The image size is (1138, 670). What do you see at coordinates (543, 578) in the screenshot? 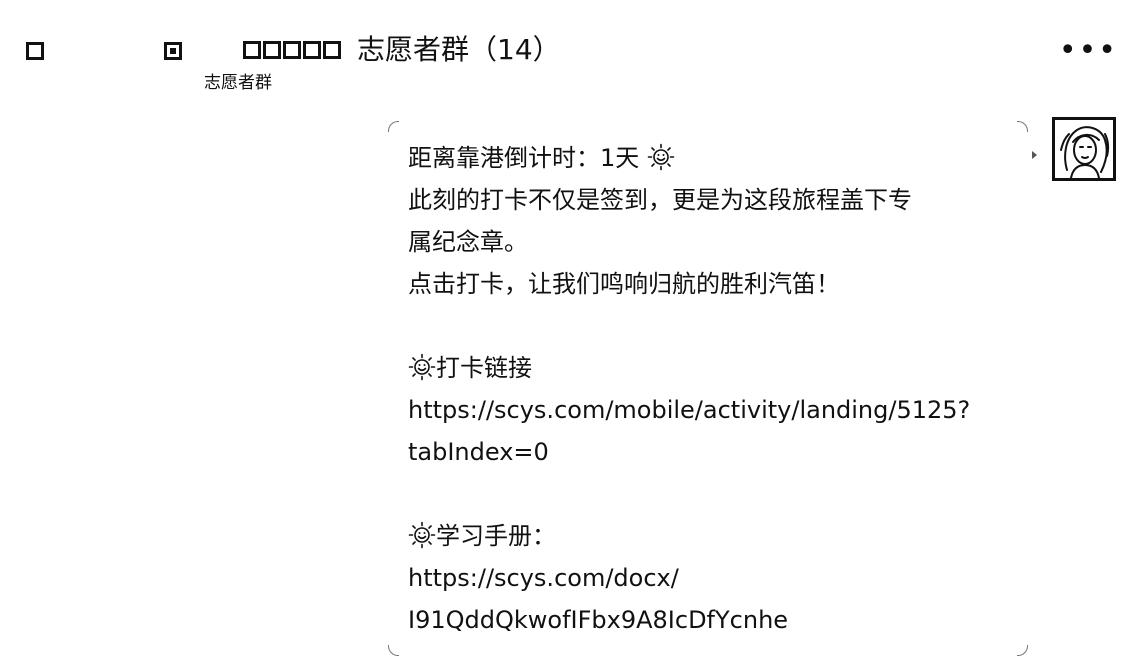
I see `handbook-link: https://scys.com/docx/` at bounding box center [543, 578].